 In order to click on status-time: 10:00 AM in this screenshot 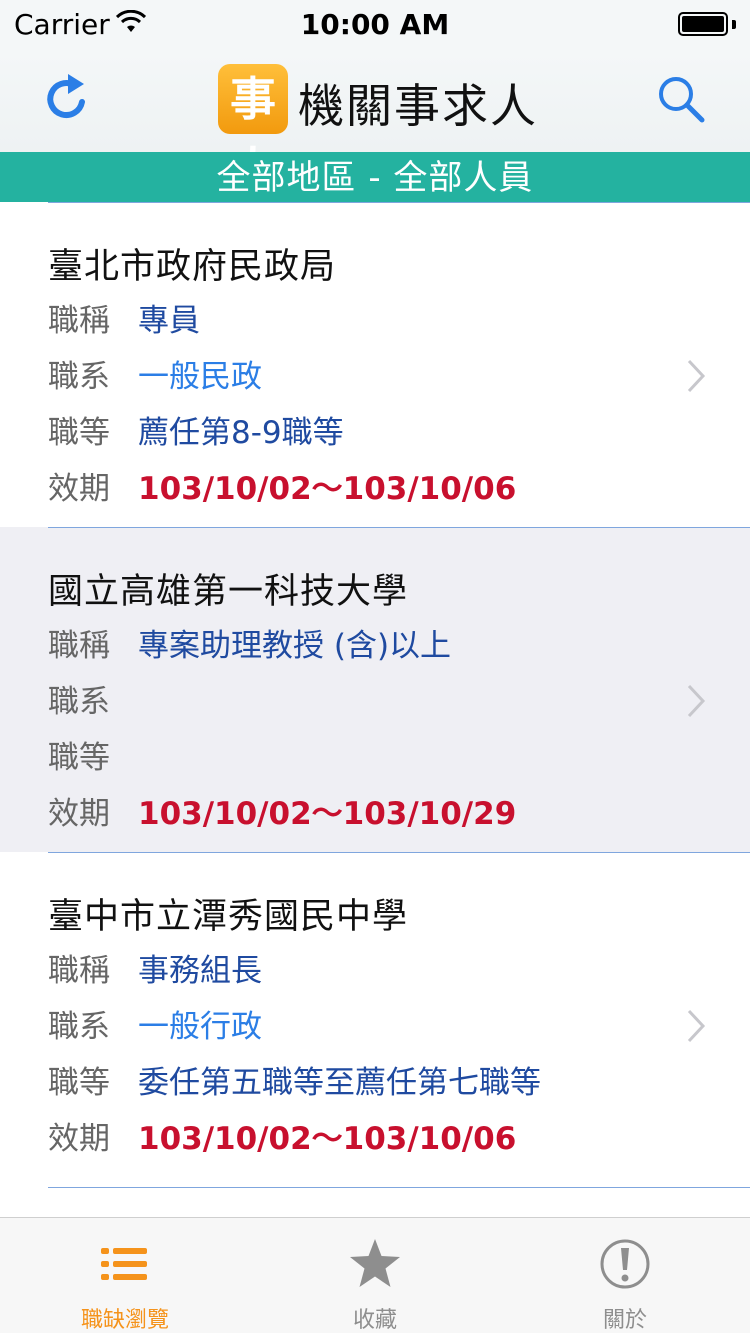, I will do `click(375, 24)`.